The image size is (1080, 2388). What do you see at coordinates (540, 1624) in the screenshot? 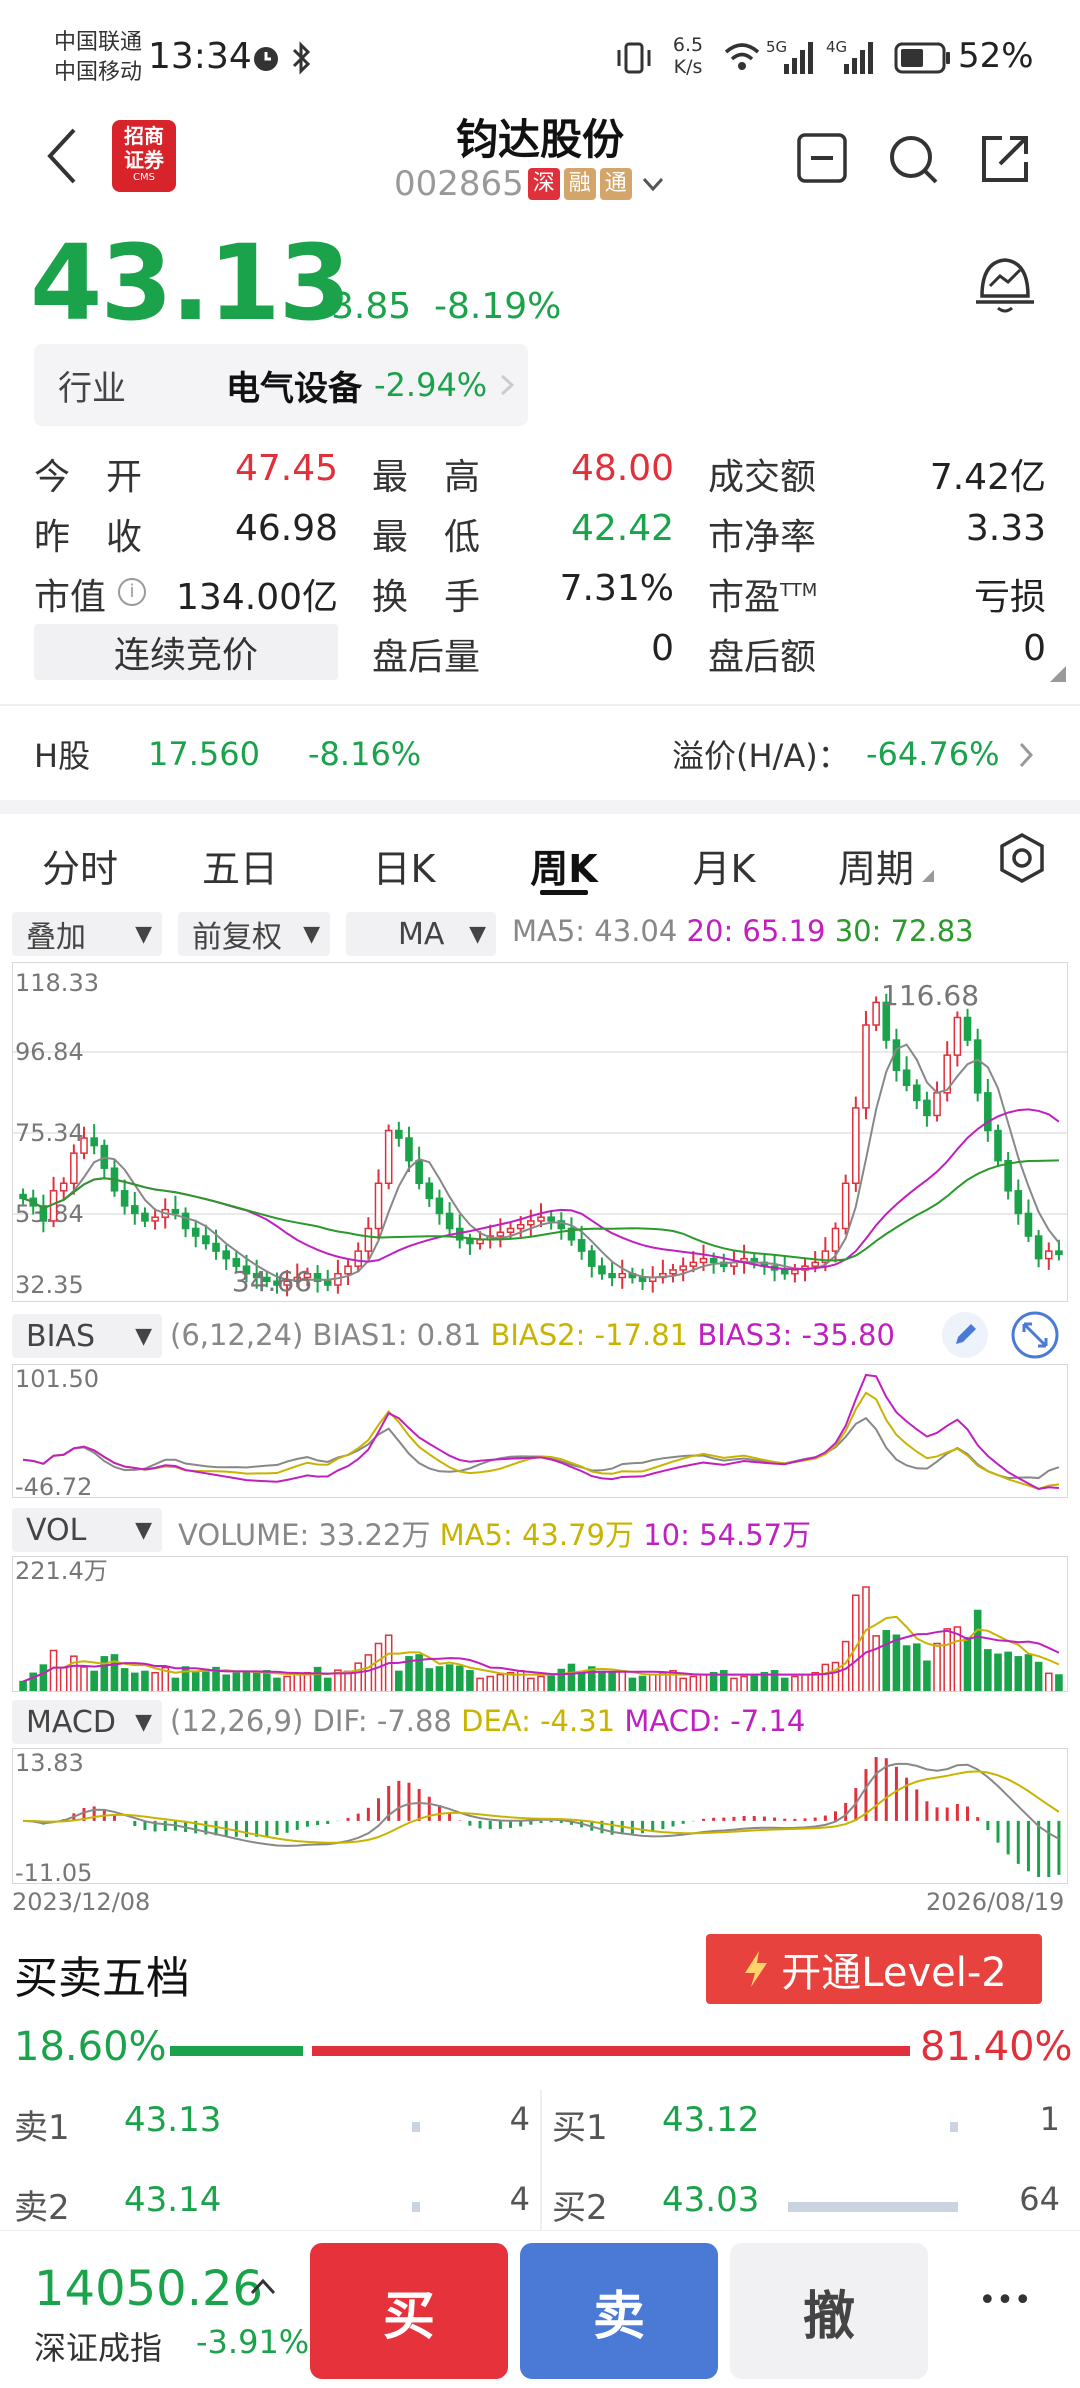
I see `volume-chart: 221.4万` at bounding box center [540, 1624].